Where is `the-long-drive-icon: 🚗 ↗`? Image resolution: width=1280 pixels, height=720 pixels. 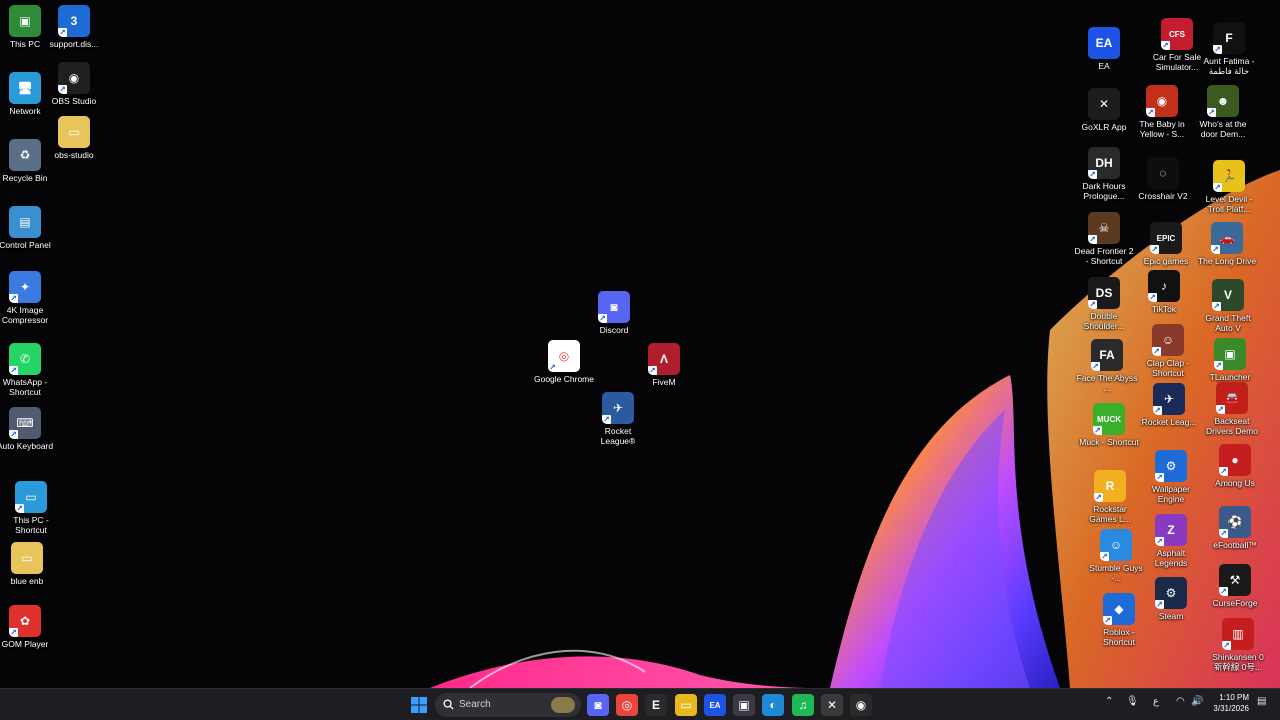 the-long-drive-icon: 🚗 ↗ is located at coordinates (1227, 238).